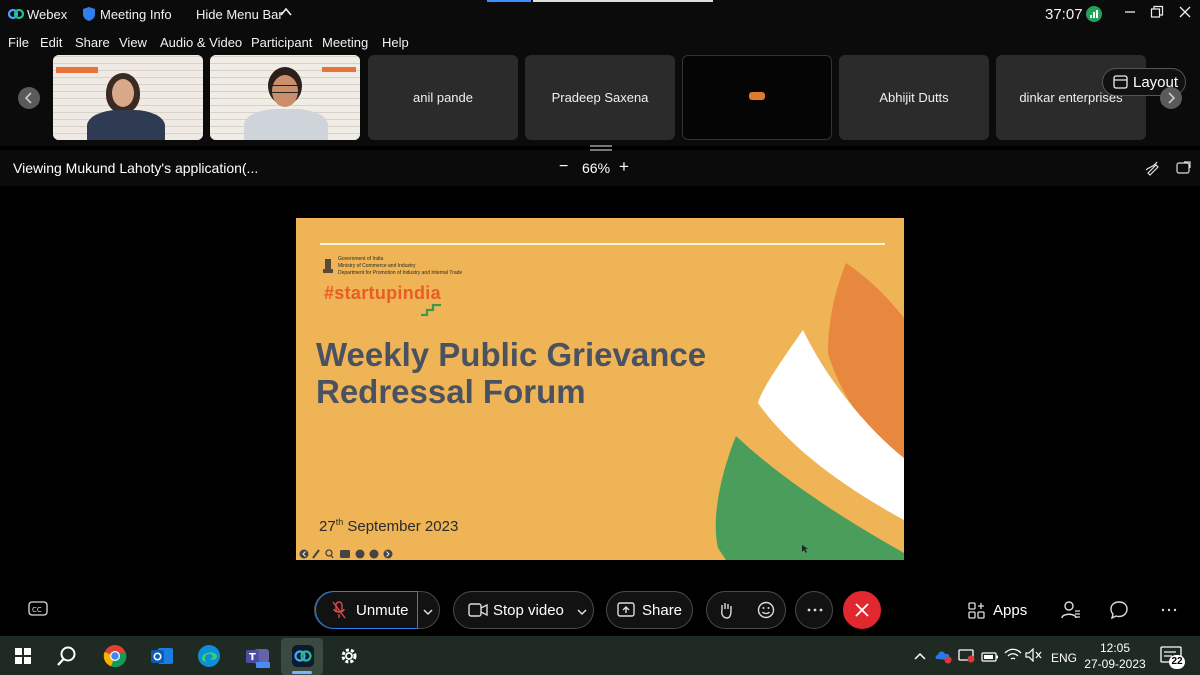  What do you see at coordinates (1177, 662) in the screenshot?
I see `notification-badge: 22` at bounding box center [1177, 662].